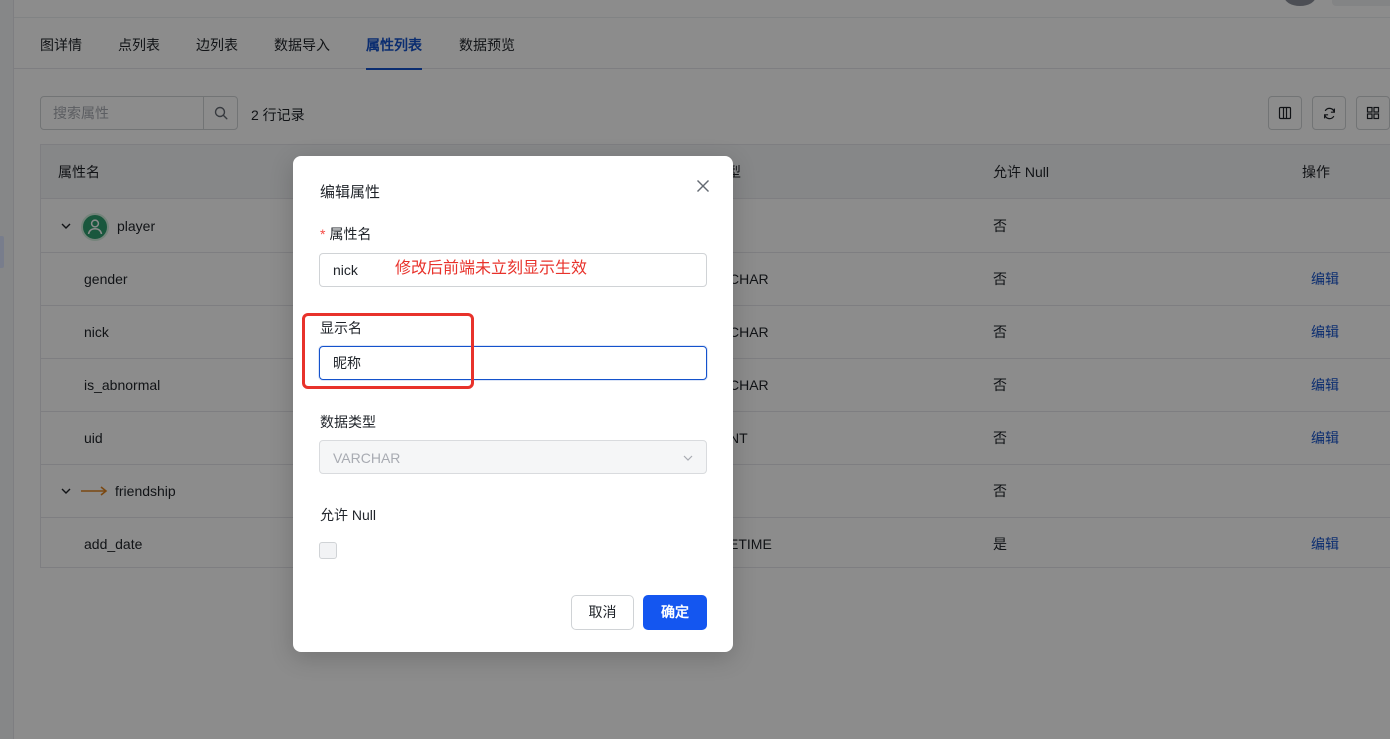 This screenshot has height=739, width=1390. Describe the element at coordinates (350, 192) in the screenshot. I see `dialog-title: 编辑属性` at that location.